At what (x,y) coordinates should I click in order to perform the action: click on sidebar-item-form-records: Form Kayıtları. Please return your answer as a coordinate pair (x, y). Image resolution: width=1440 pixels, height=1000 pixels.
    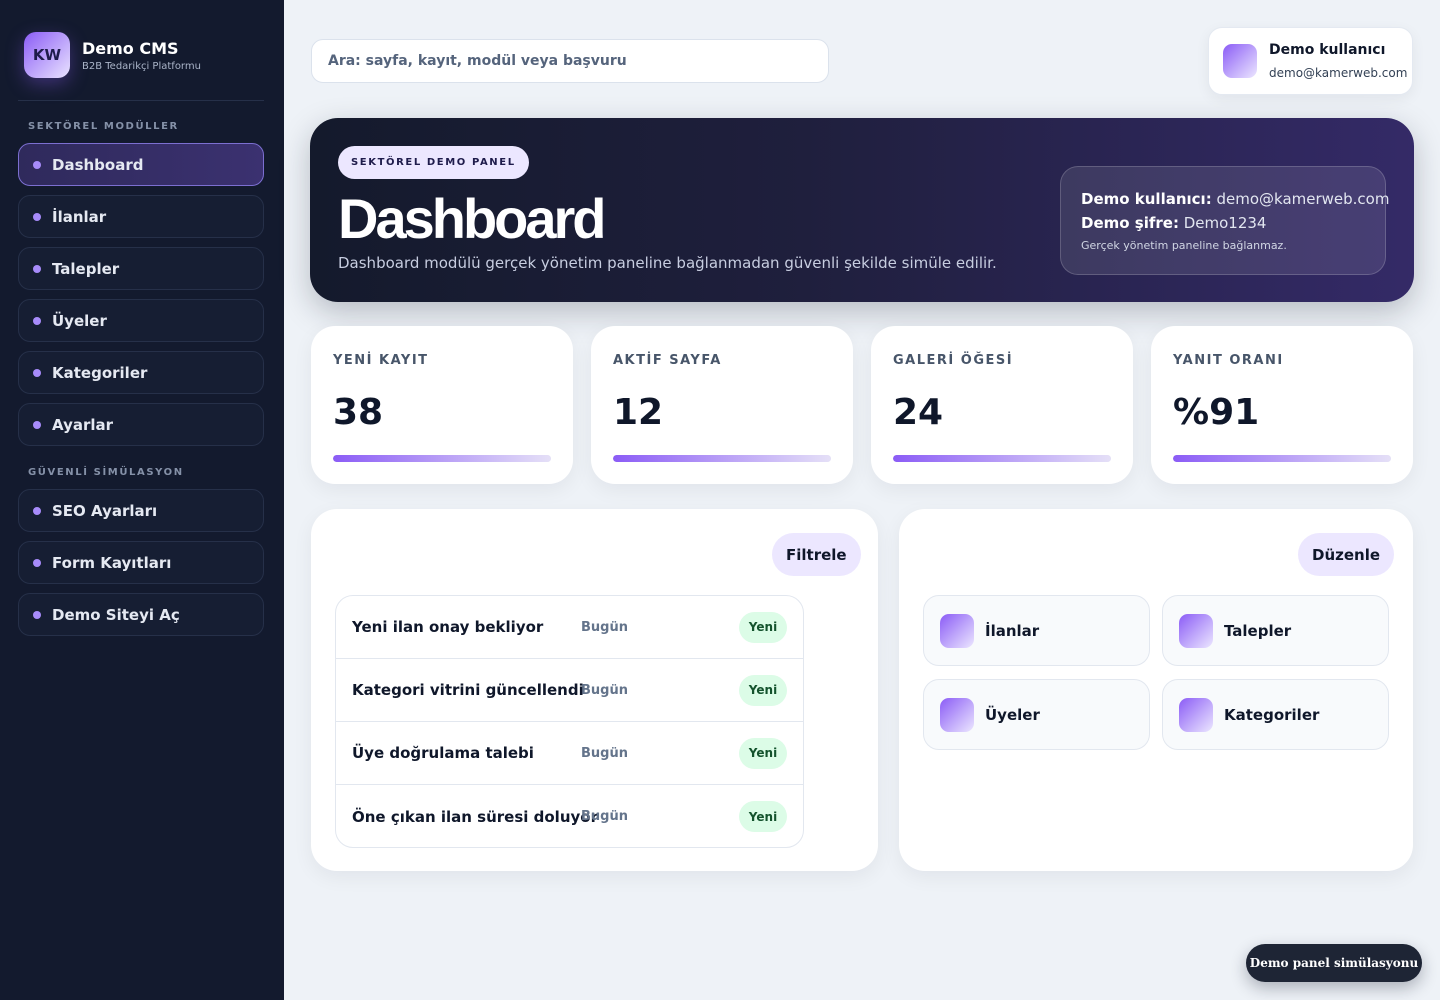
    Looking at the image, I should click on (141, 562).